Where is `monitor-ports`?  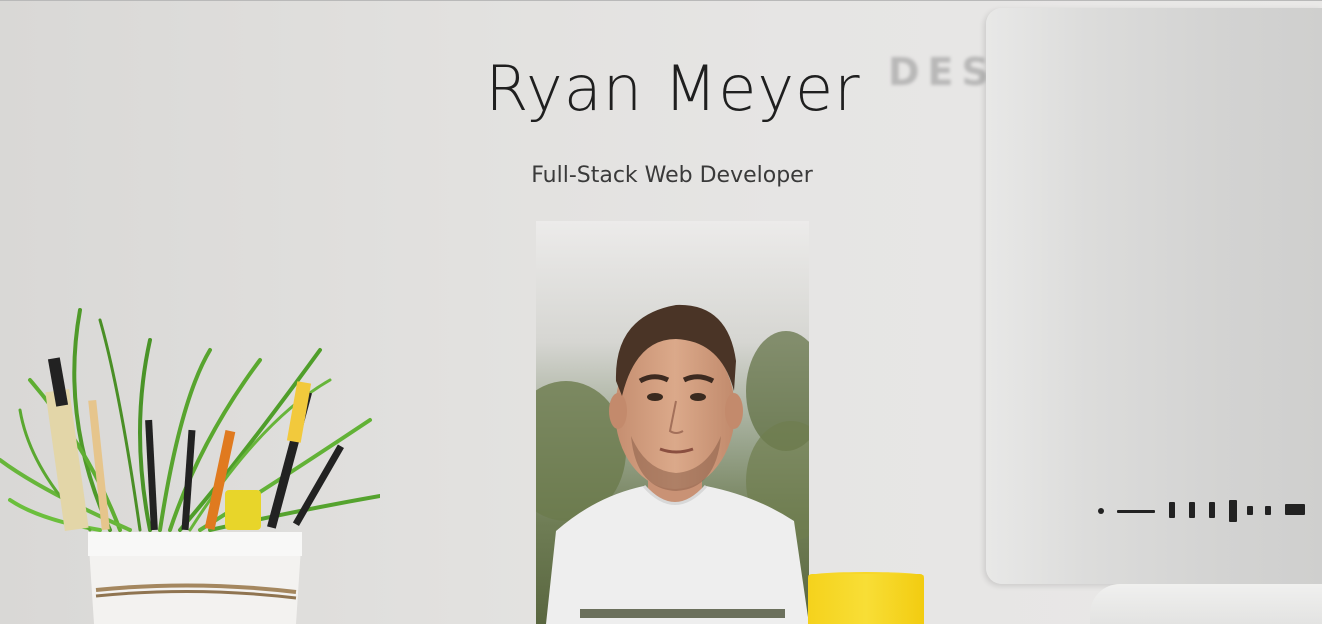 monitor-ports is located at coordinates (1205, 507).